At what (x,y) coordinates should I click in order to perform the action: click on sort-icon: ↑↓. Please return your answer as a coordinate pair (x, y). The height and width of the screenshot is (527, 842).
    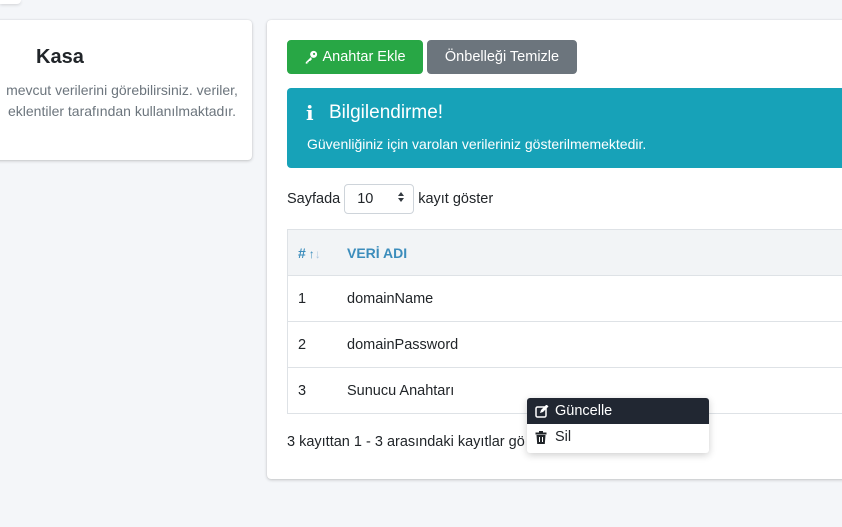
    Looking at the image, I should click on (314, 253).